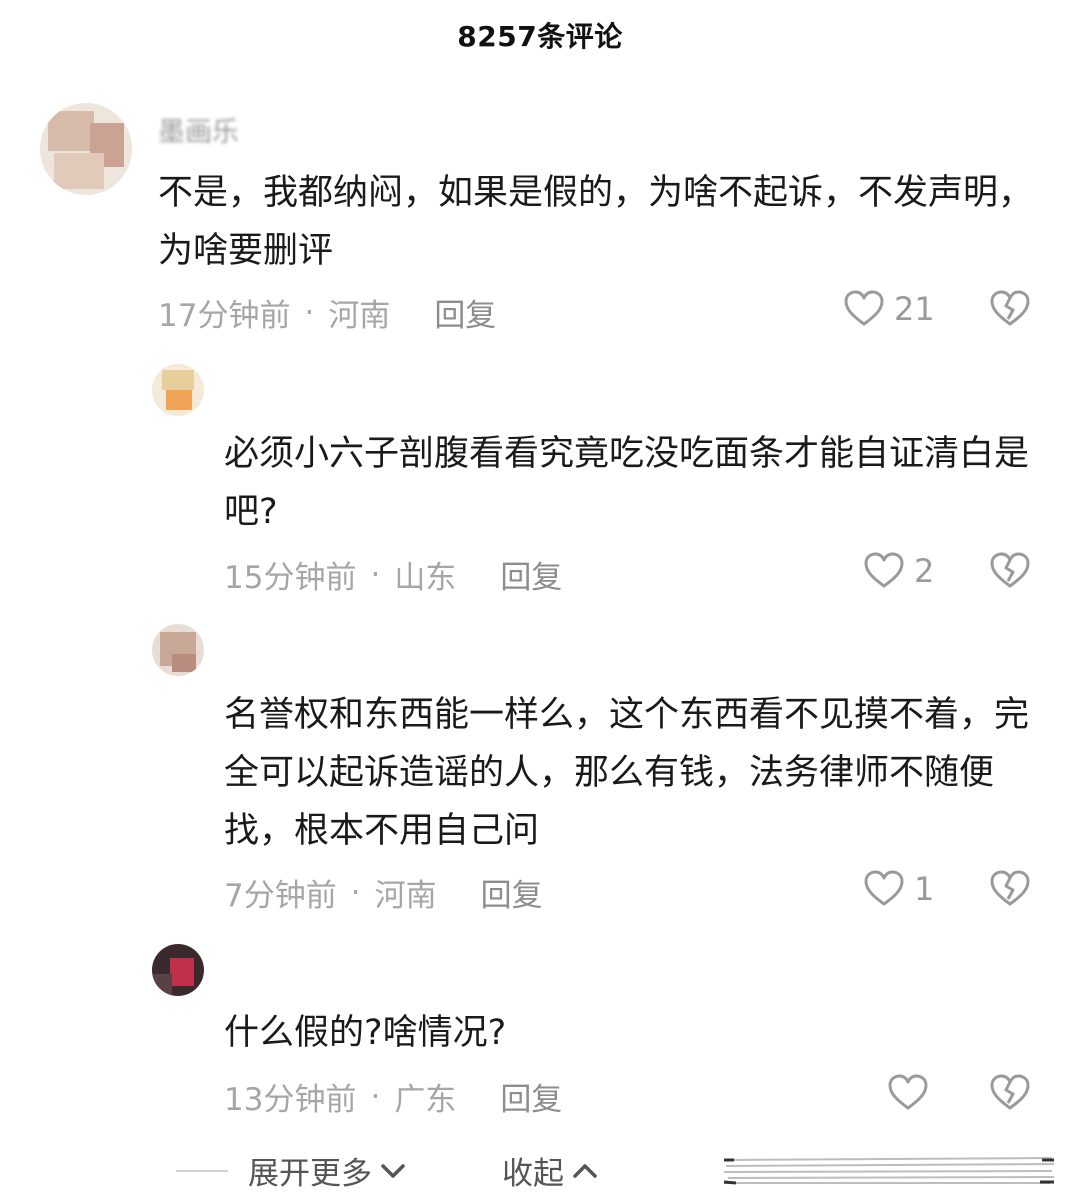 The image size is (1080, 1203). I want to click on comment-count-title: 8257条评论, so click(540, 36).